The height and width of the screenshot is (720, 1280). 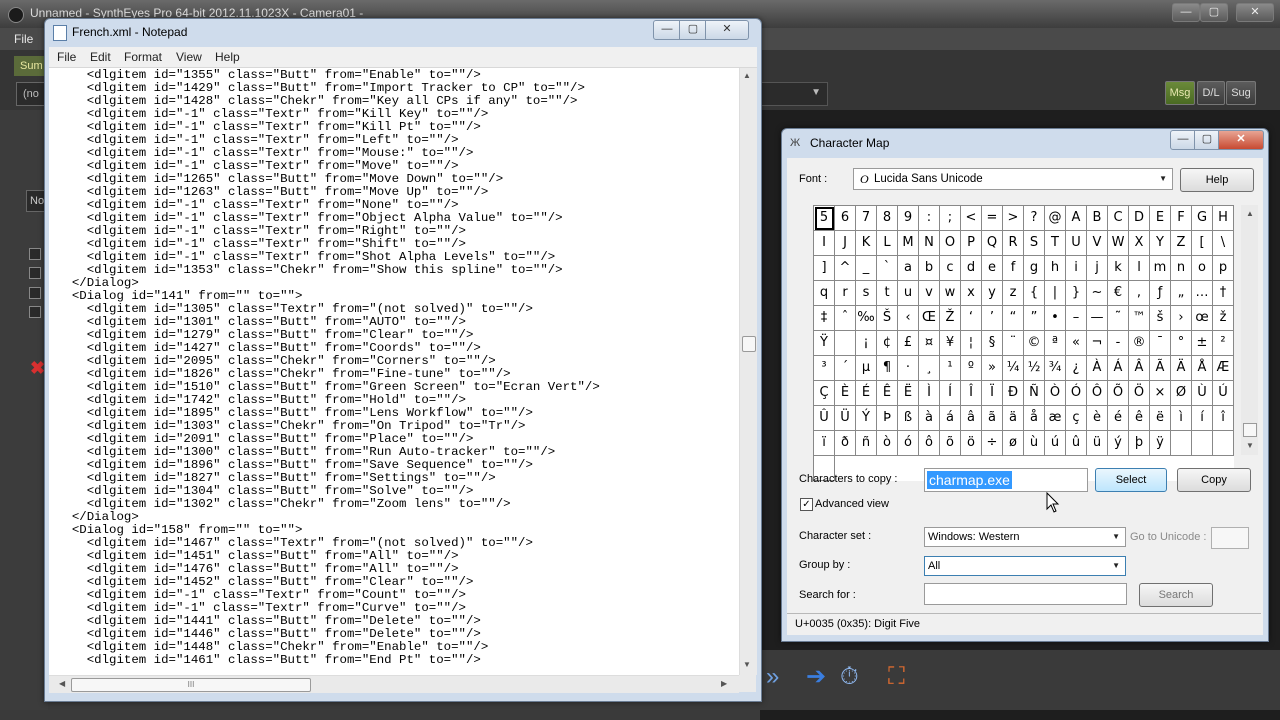 What do you see at coordinates (971, 393) in the screenshot?
I see `character-cell: Î` at bounding box center [971, 393].